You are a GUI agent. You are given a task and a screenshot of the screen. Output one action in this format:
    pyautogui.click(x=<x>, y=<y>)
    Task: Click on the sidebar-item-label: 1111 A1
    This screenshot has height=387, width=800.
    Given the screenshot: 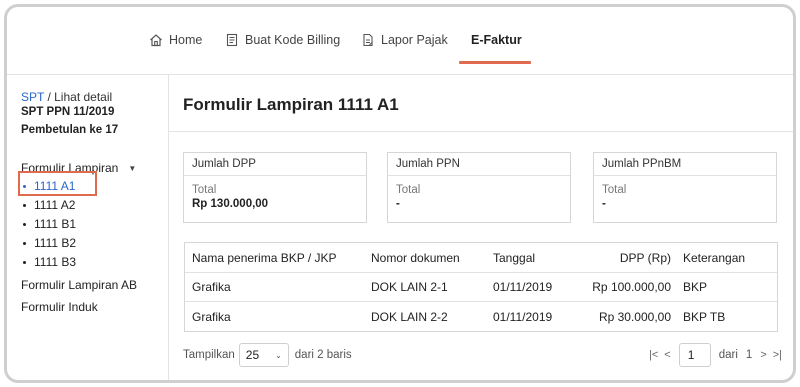 What is the action you would take?
    pyautogui.click(x=55, y=186)
    